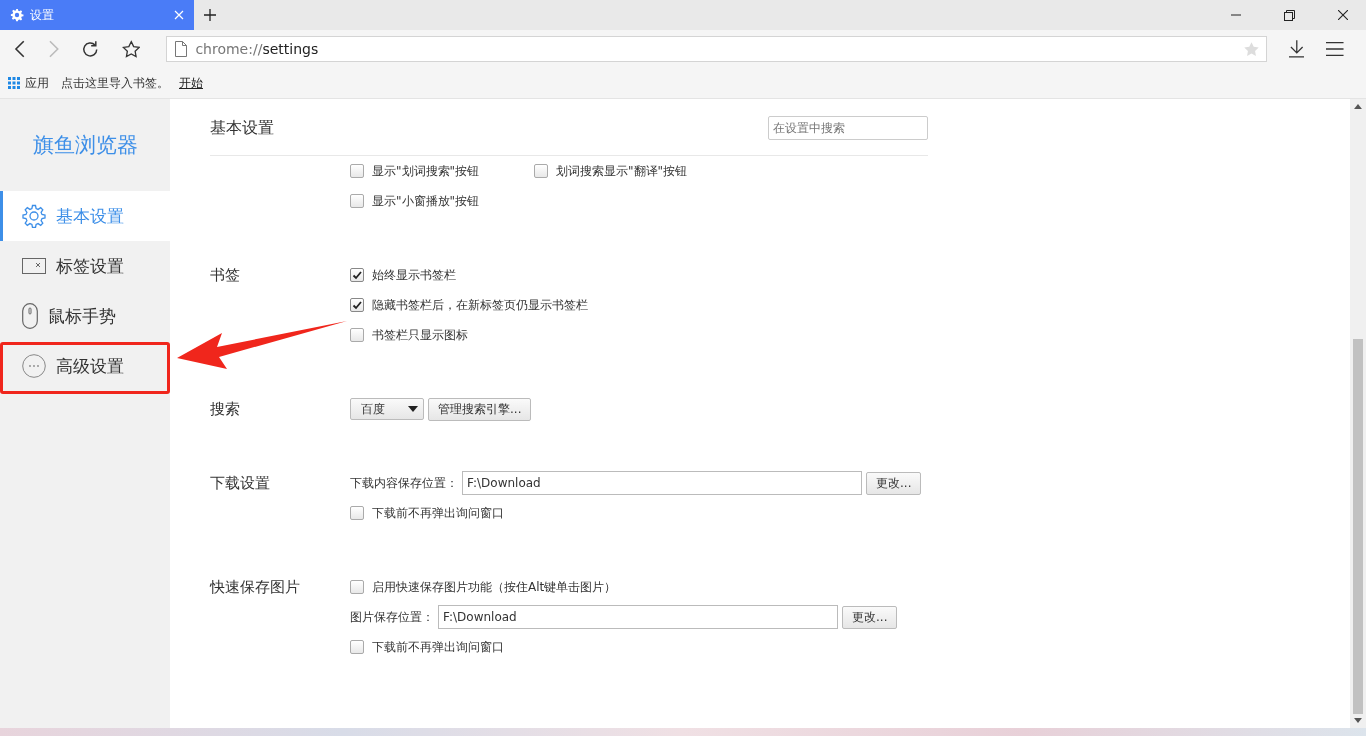 The image size is (1366, 736). What do you see at coordinates (191, 83) in the screenshot?
I see `start-link: 开始` at bounding box center [191, 83].